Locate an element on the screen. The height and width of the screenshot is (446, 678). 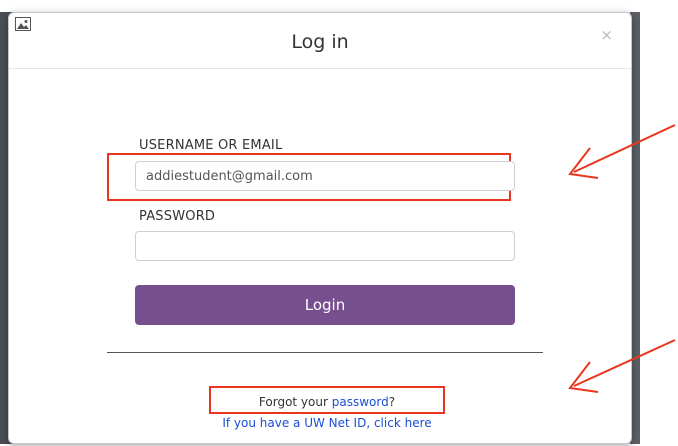
forgot-prefix: Forgot your is located at coordinates (295, 402).